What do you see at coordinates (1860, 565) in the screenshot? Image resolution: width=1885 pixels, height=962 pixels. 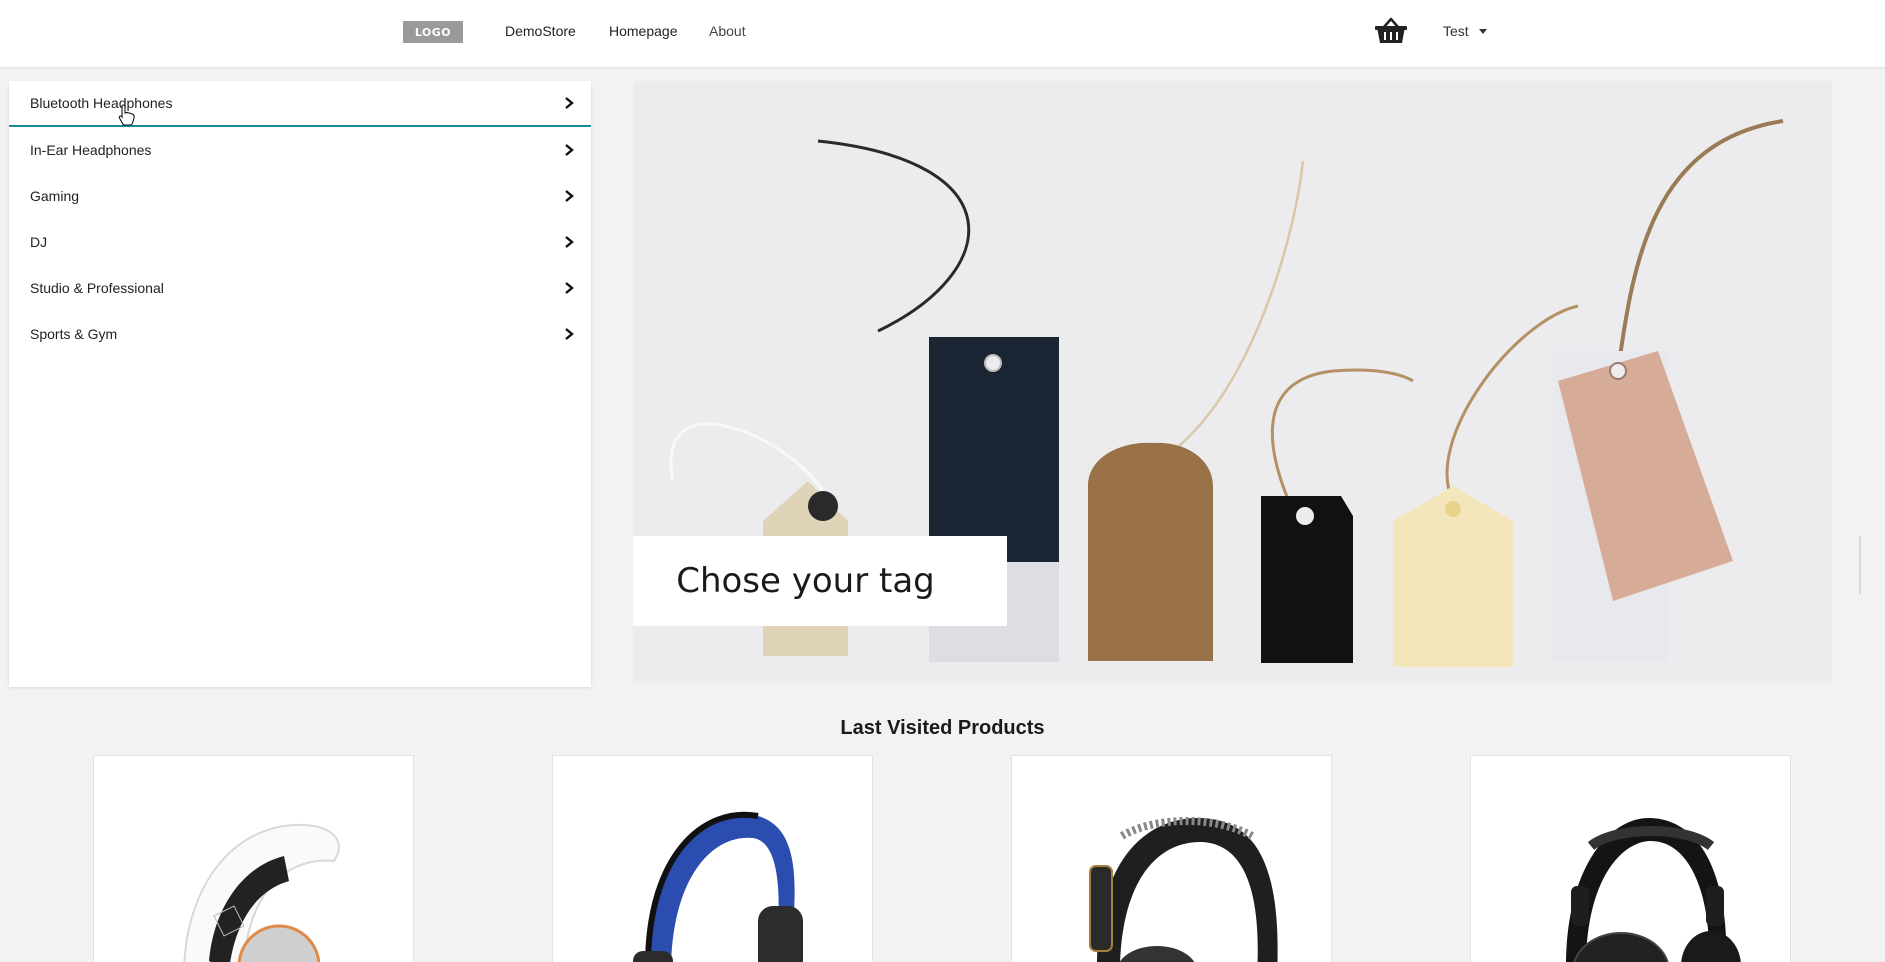 I see `scroll-indicator` at bounding box center [1860, 565].